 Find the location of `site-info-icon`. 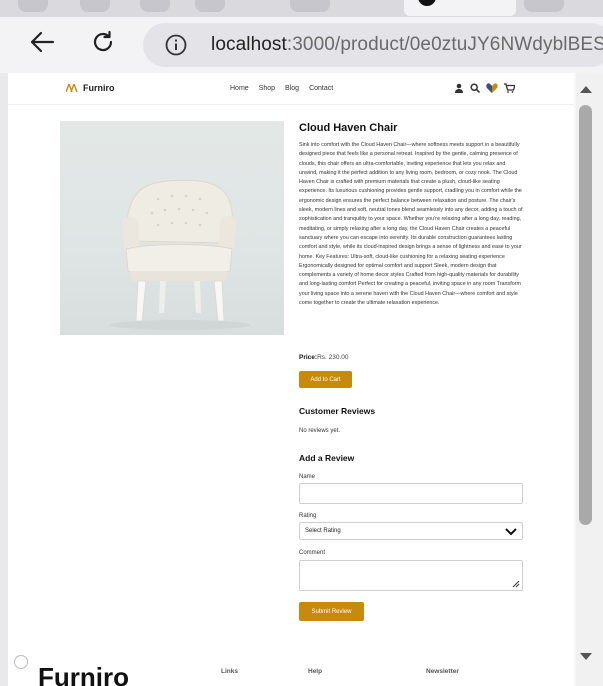

site-info-icon is located at coordinates (176, 47).